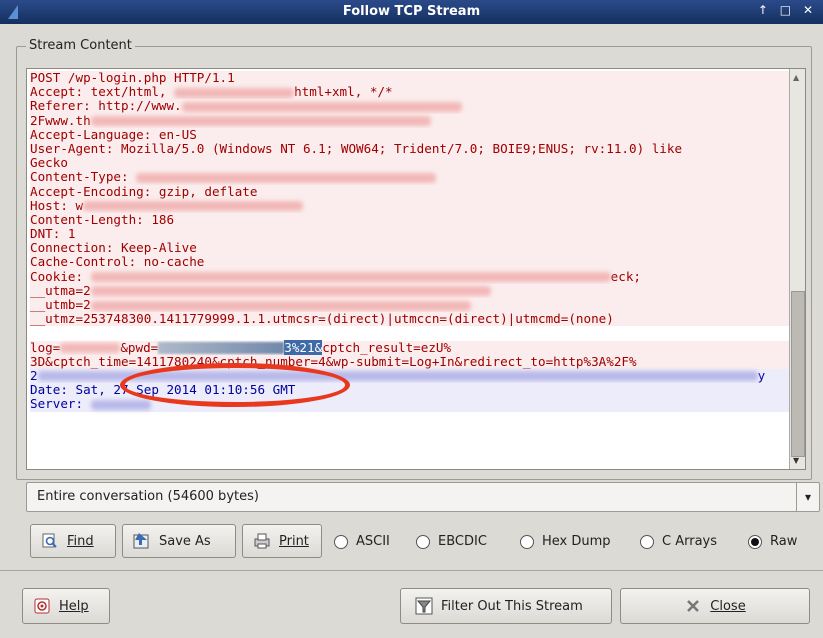 Image resolution: width=823 pixels, height=638 pixels. I want to click on client-line: __utmb=2, so click(415, 305).